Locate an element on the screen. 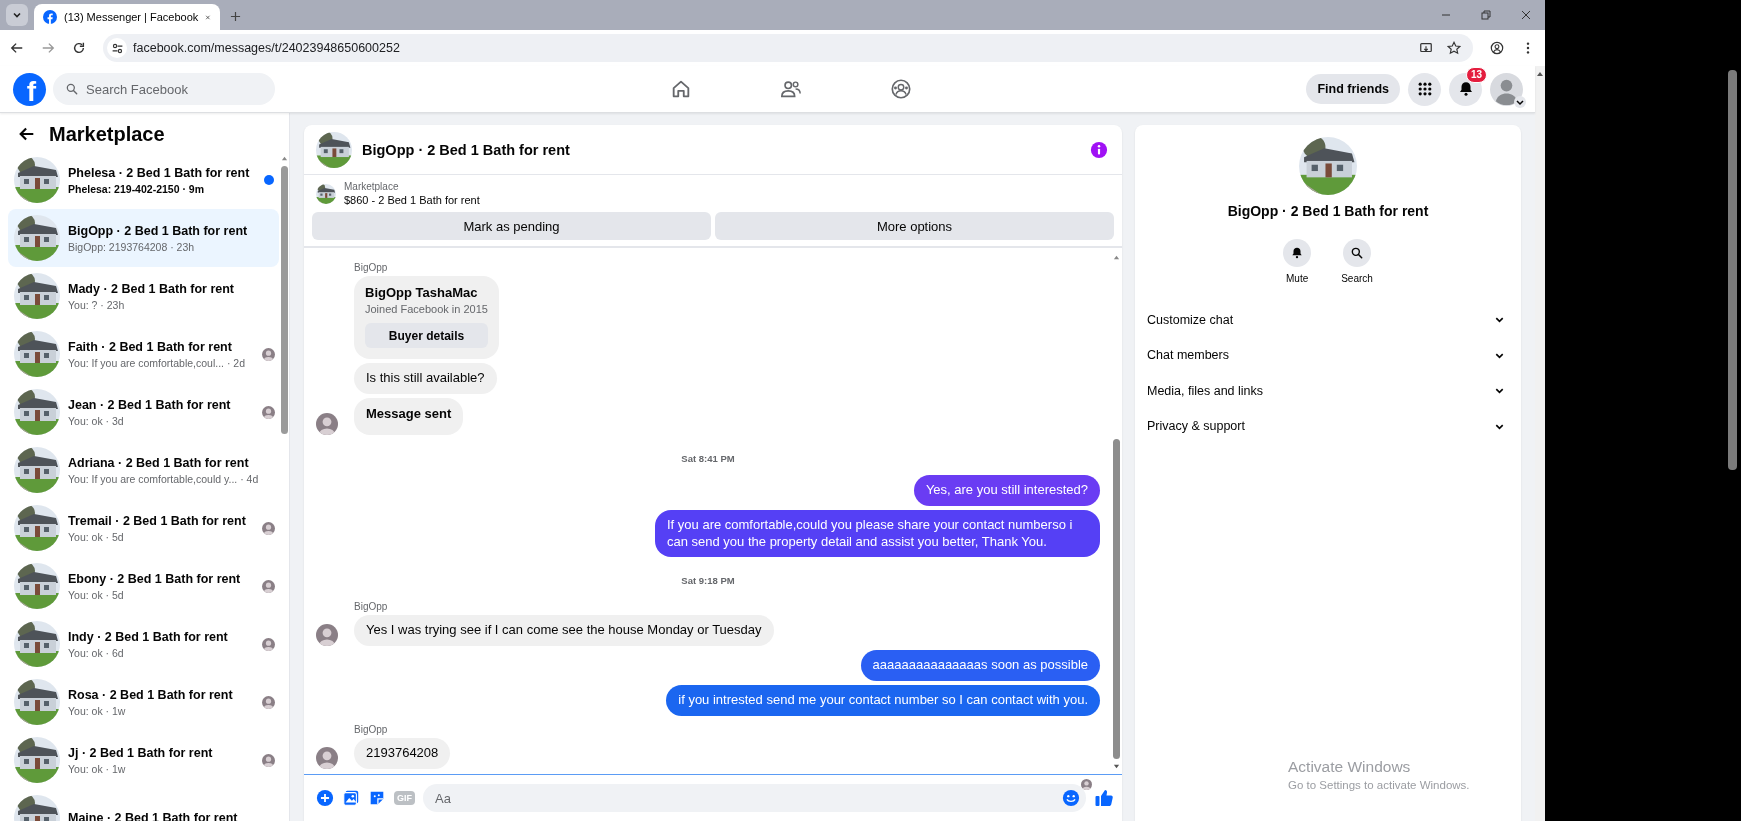 Image resolution: width=1741 pixels, height=821 pixels. conversation-name: Adriana · 2 Bed 1 Bath for rent is located at coordinates (159, 462).